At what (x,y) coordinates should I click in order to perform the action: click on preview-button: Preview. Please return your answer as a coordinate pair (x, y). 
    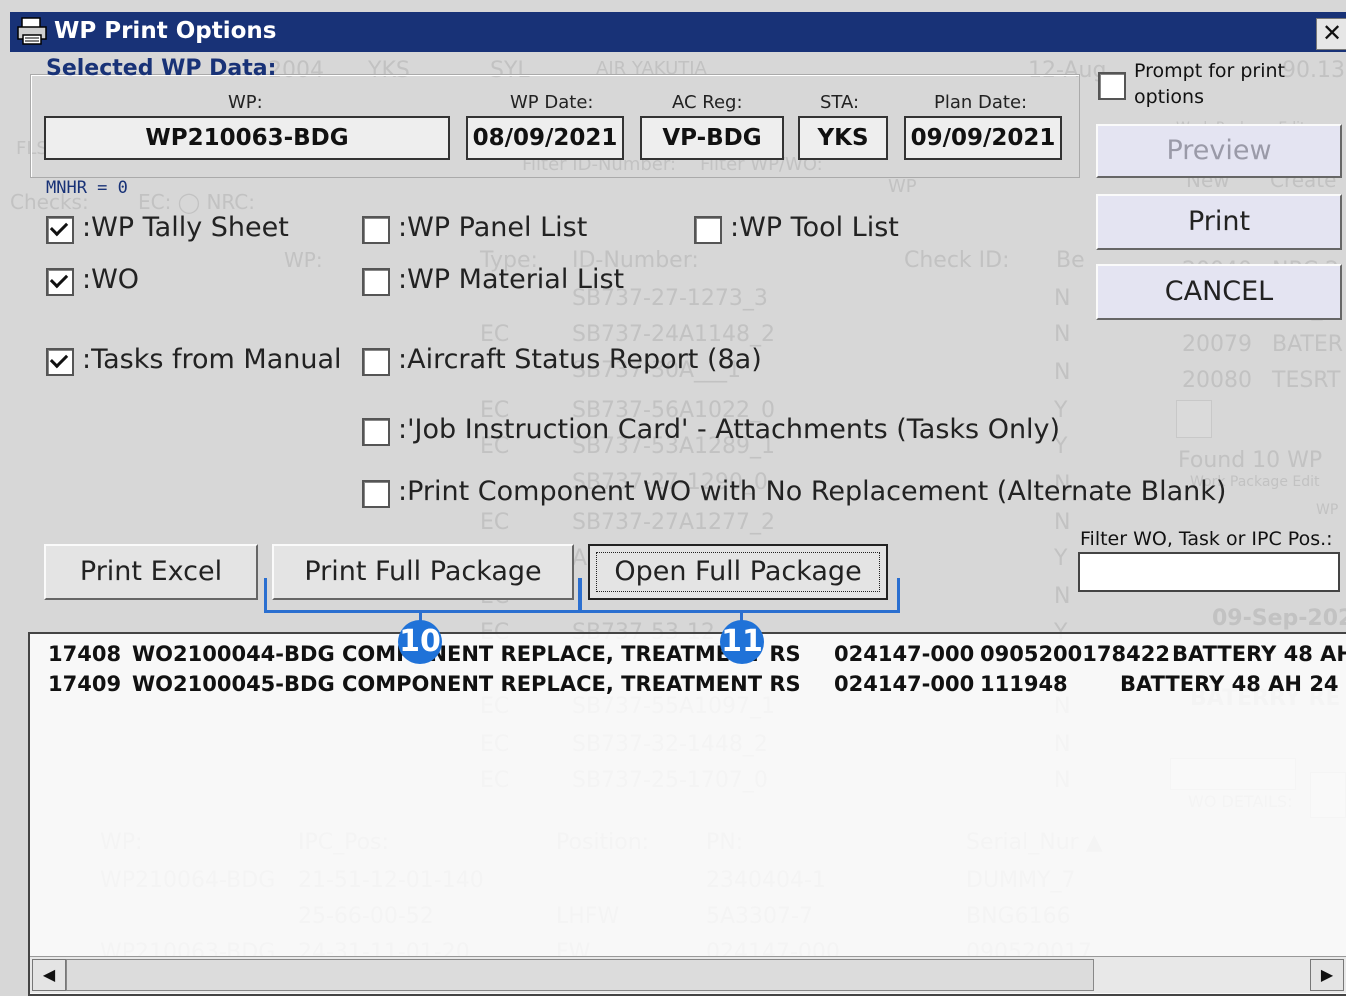
    Looking at the image, I should click on (1219, 151).